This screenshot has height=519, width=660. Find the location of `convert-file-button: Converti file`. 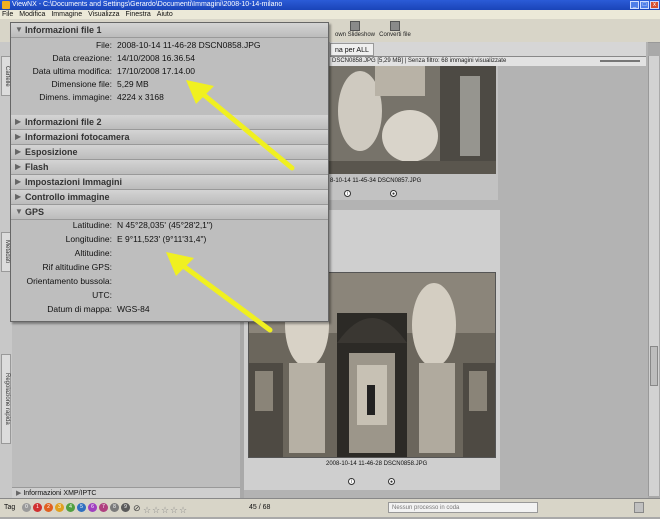

convert-file-button: Converti file is located at coordinates (395, 29).